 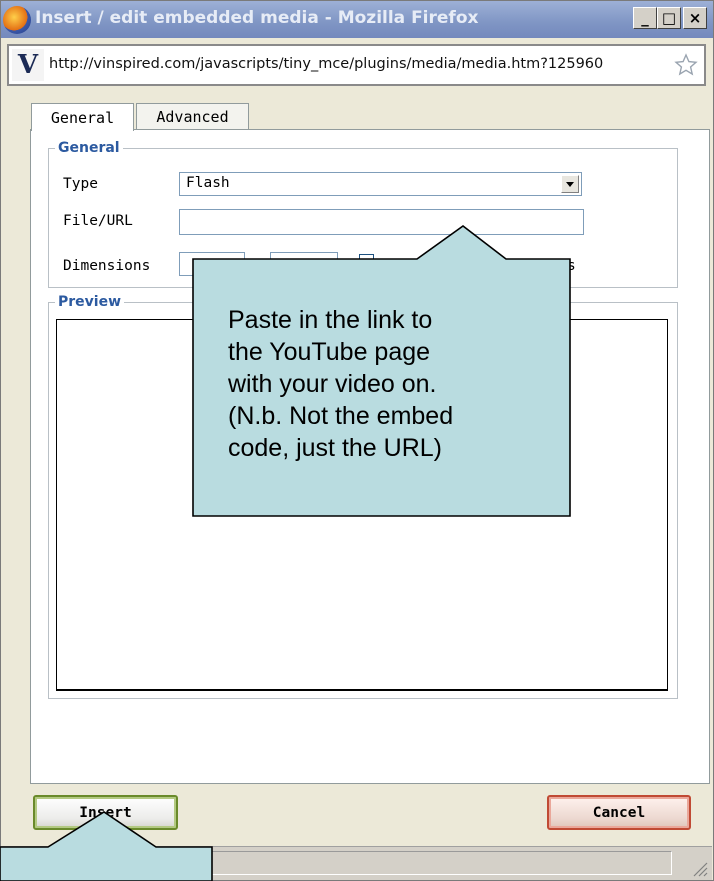 I want to click on tab-general: General, so click(x=82, y=117).